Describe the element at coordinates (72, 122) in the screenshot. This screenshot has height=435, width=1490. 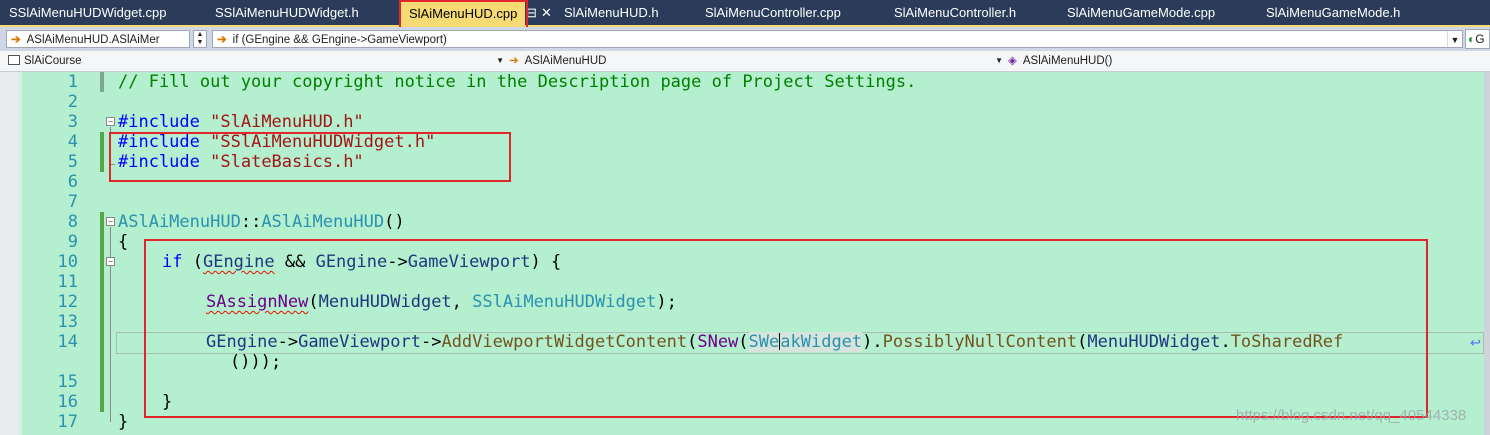
I see `line-number: 3` at that location.